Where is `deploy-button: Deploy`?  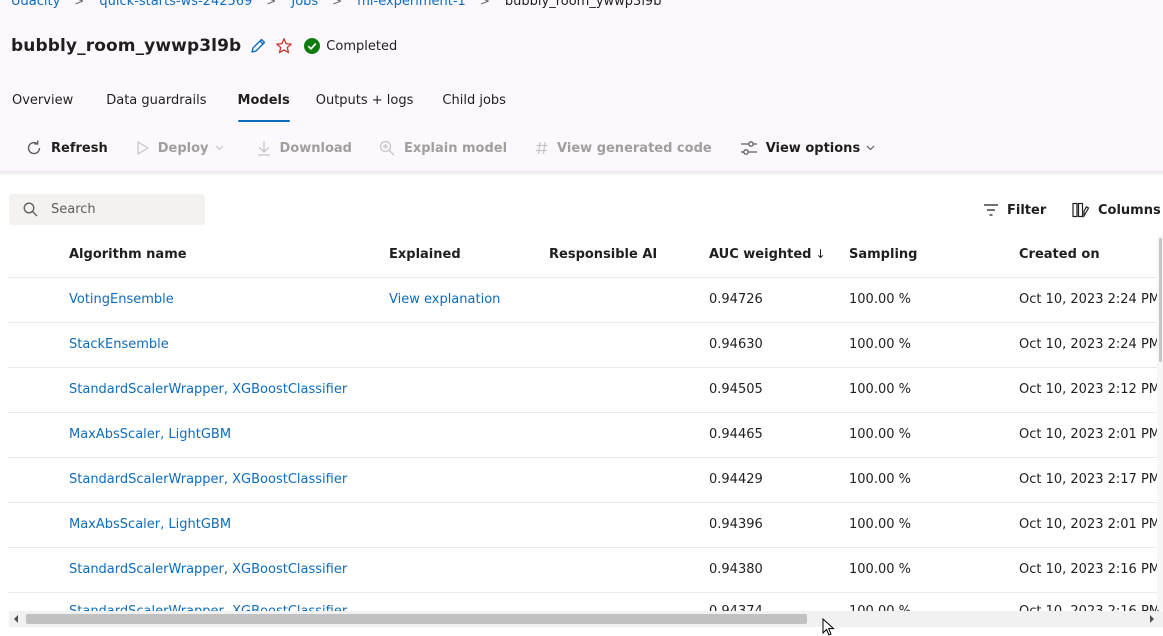
deploy-button: Deploy is located at coordinates (180, 148).